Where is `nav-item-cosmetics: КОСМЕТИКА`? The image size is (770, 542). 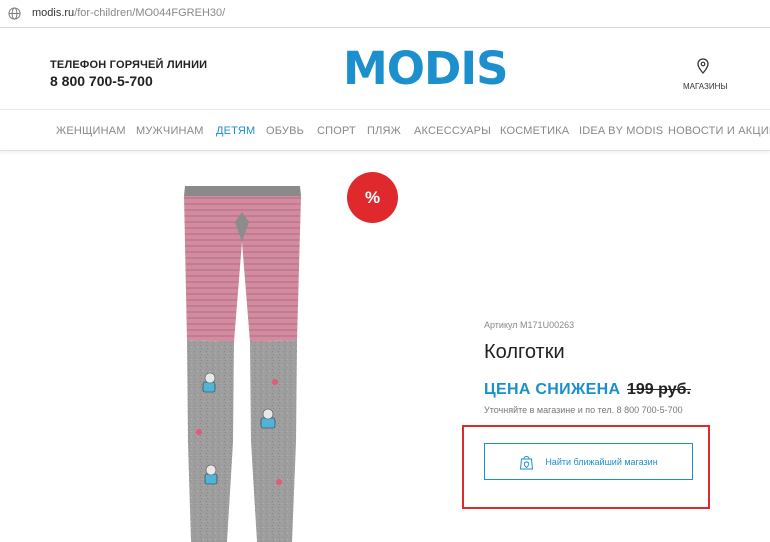 nav-item-cosmetics: КОСМЕТИКА is located at coordinates (534, 131).